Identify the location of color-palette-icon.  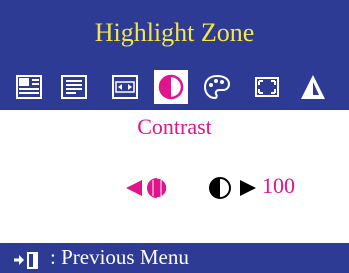
(217, 87).